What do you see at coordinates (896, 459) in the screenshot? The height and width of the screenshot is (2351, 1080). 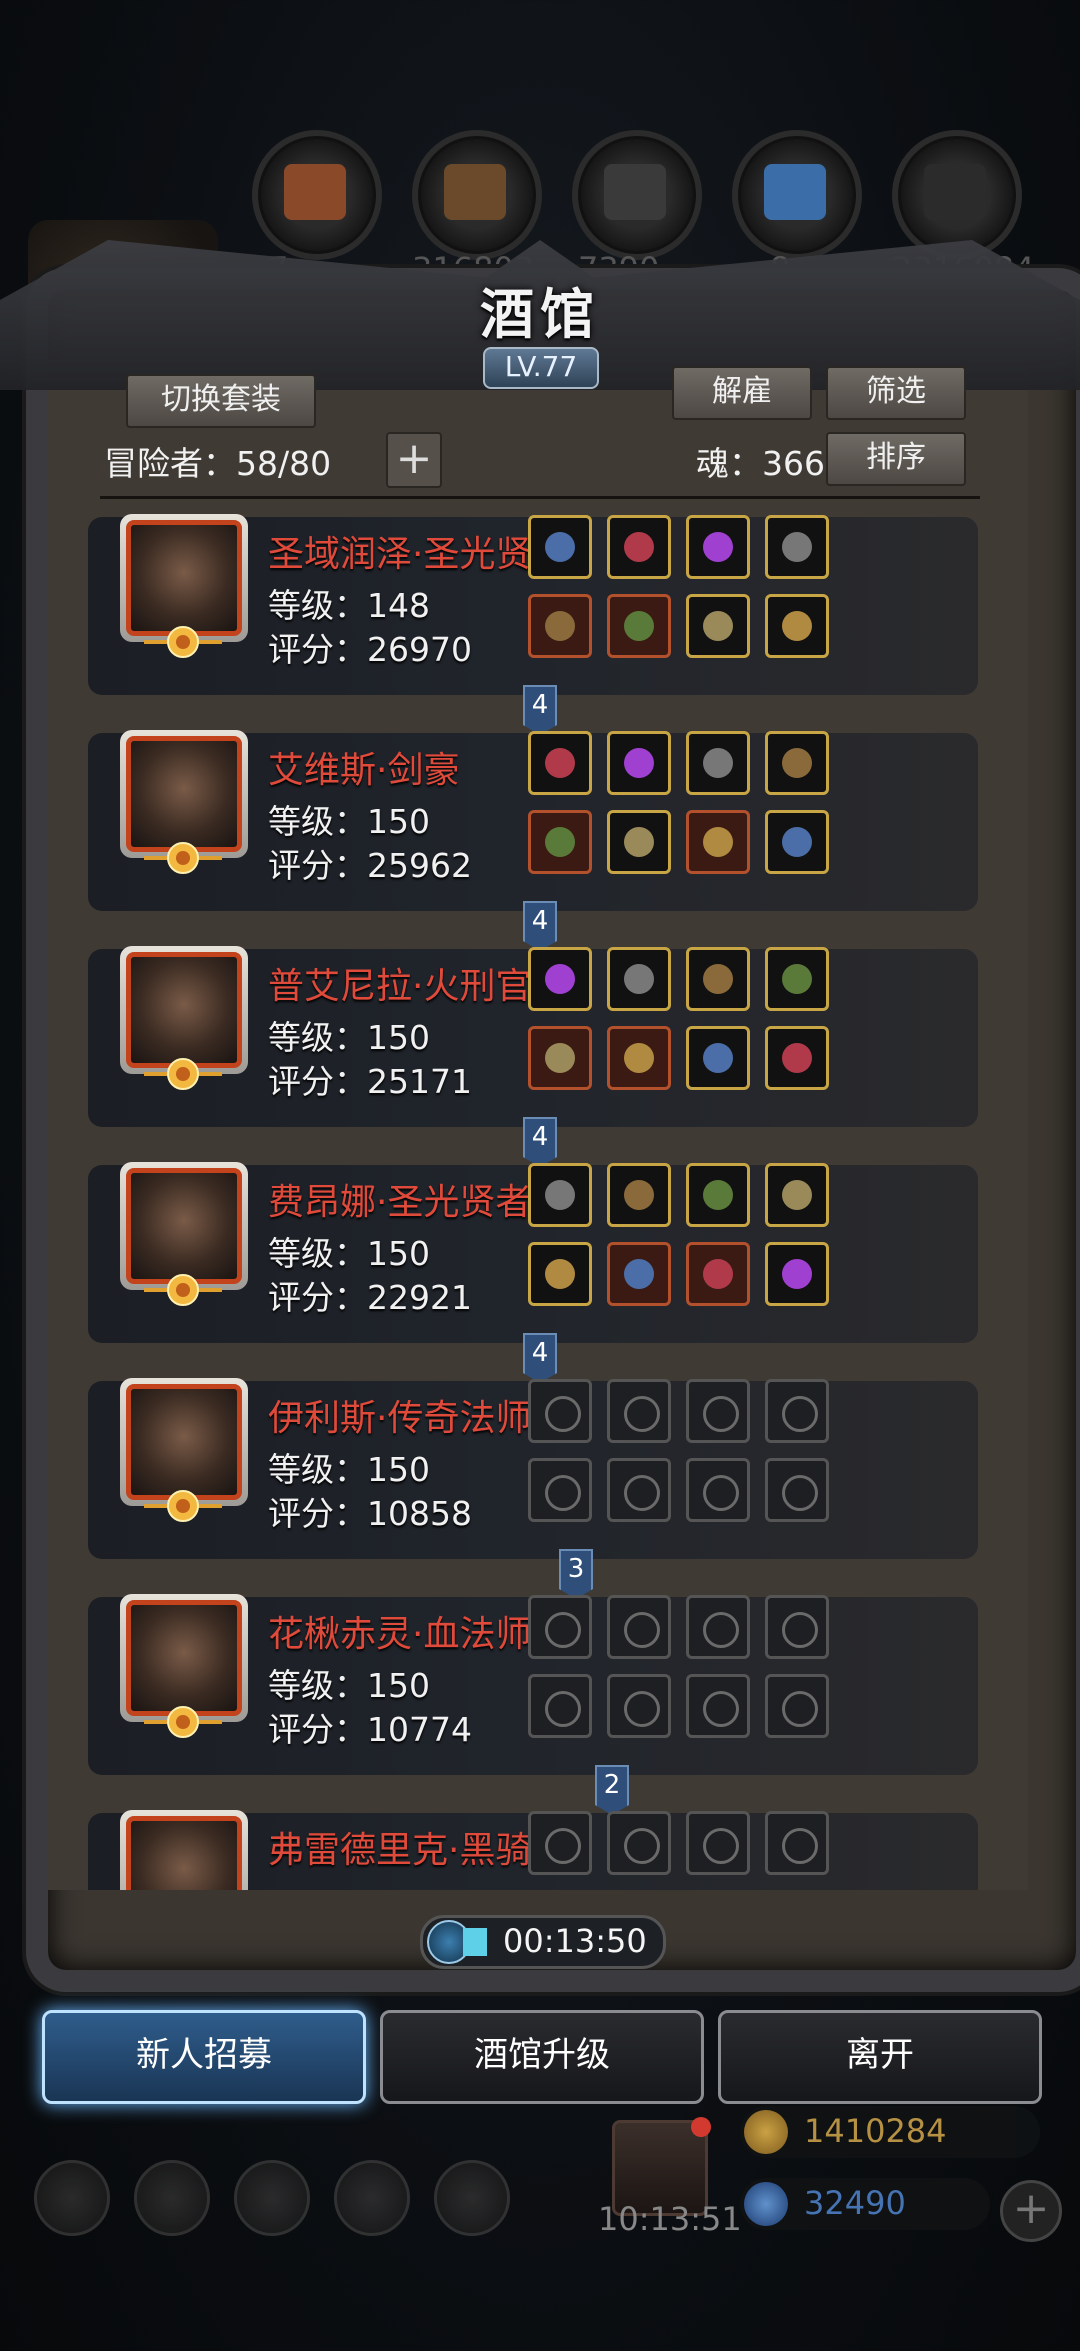 I see `sort-button: 排序` at bounding box center [896, 459].